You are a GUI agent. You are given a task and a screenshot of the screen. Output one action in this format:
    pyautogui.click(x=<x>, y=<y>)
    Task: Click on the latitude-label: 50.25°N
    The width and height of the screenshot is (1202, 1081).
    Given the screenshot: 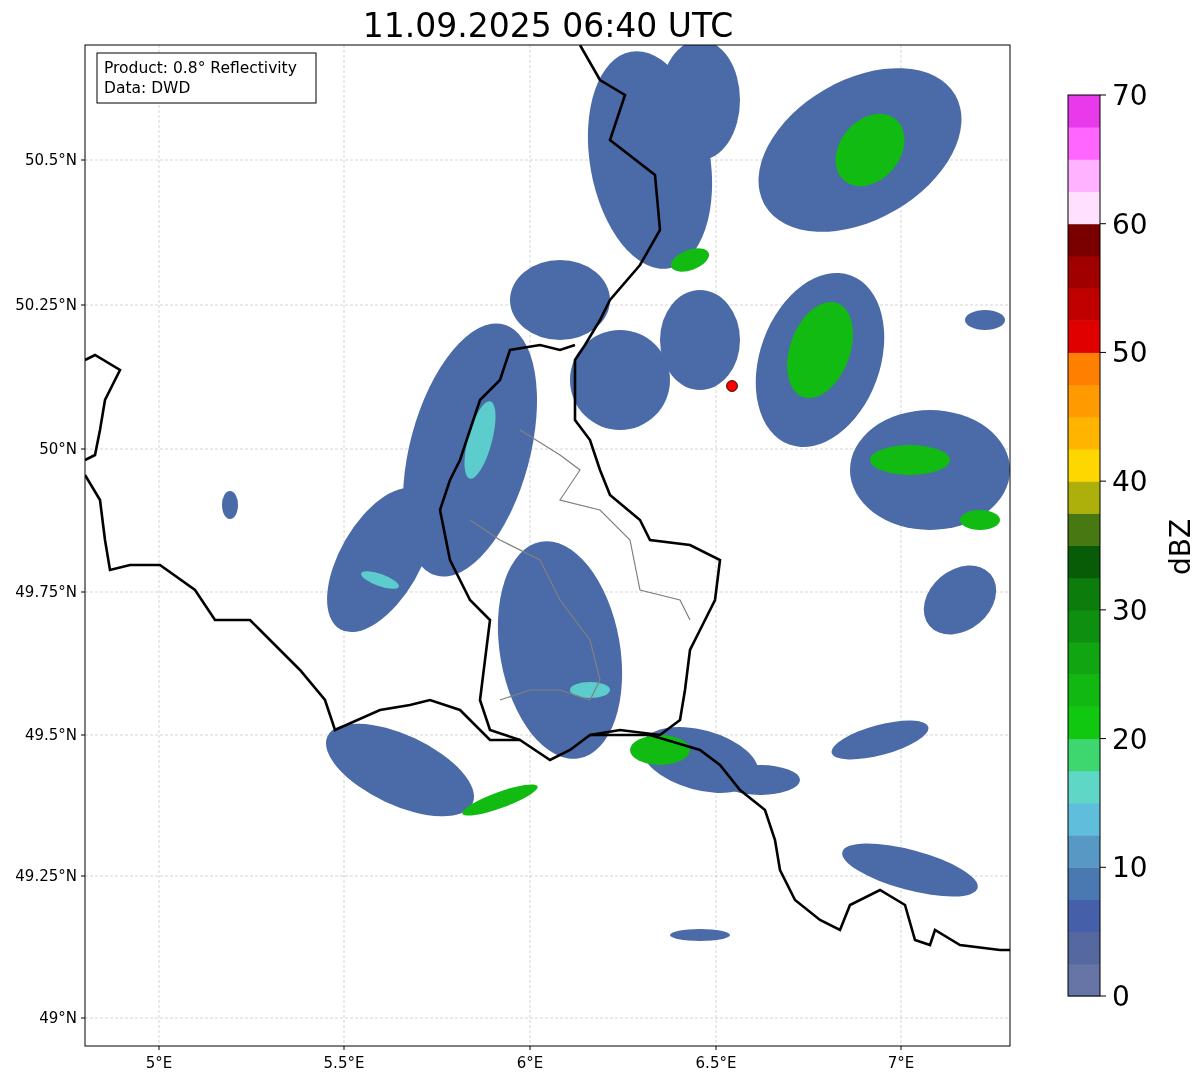 What is the action you would take?
    pyautogui.click(x=46, y=305)
    